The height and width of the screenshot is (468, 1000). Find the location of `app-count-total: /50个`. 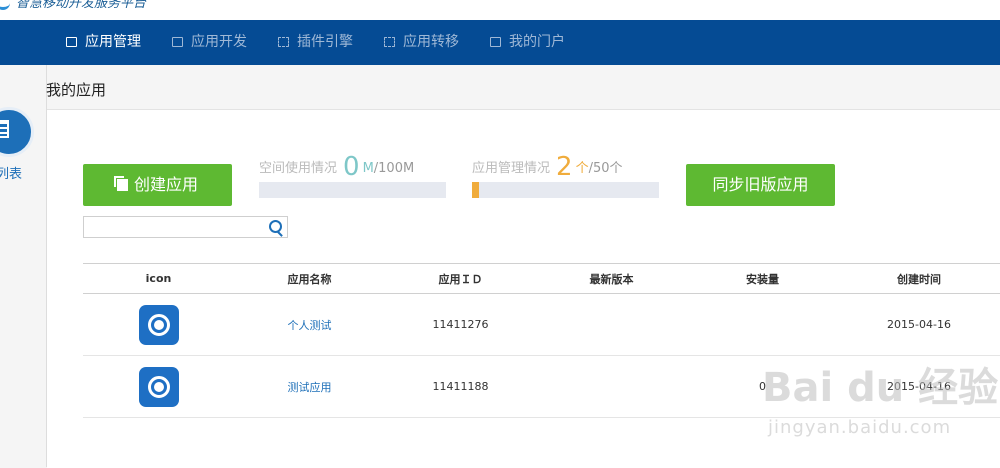

app-count-total: /50个 is located at coordinates (605, 168).